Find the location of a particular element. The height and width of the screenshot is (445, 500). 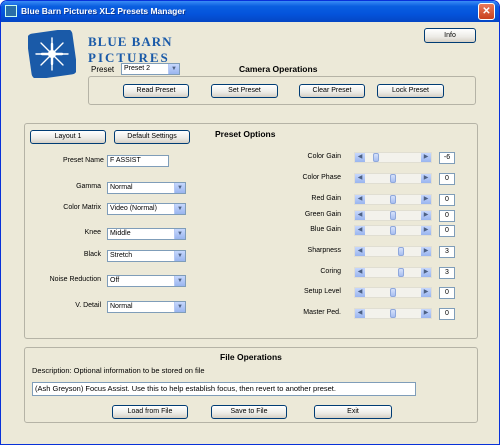

setting-select: Video (Normal) ▼ is located at coordinates (146, 209).